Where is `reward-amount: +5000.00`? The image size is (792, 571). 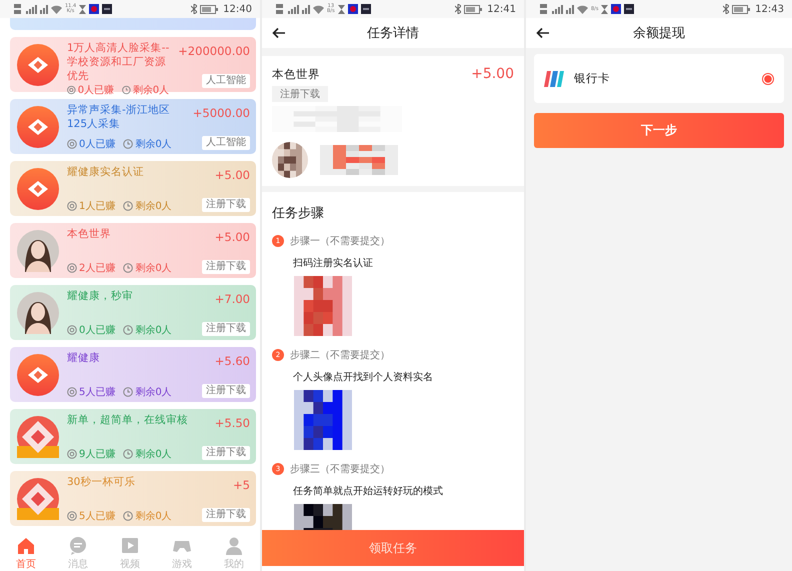
reward-amount: +5000.00 is located at coordinates (221, 113).